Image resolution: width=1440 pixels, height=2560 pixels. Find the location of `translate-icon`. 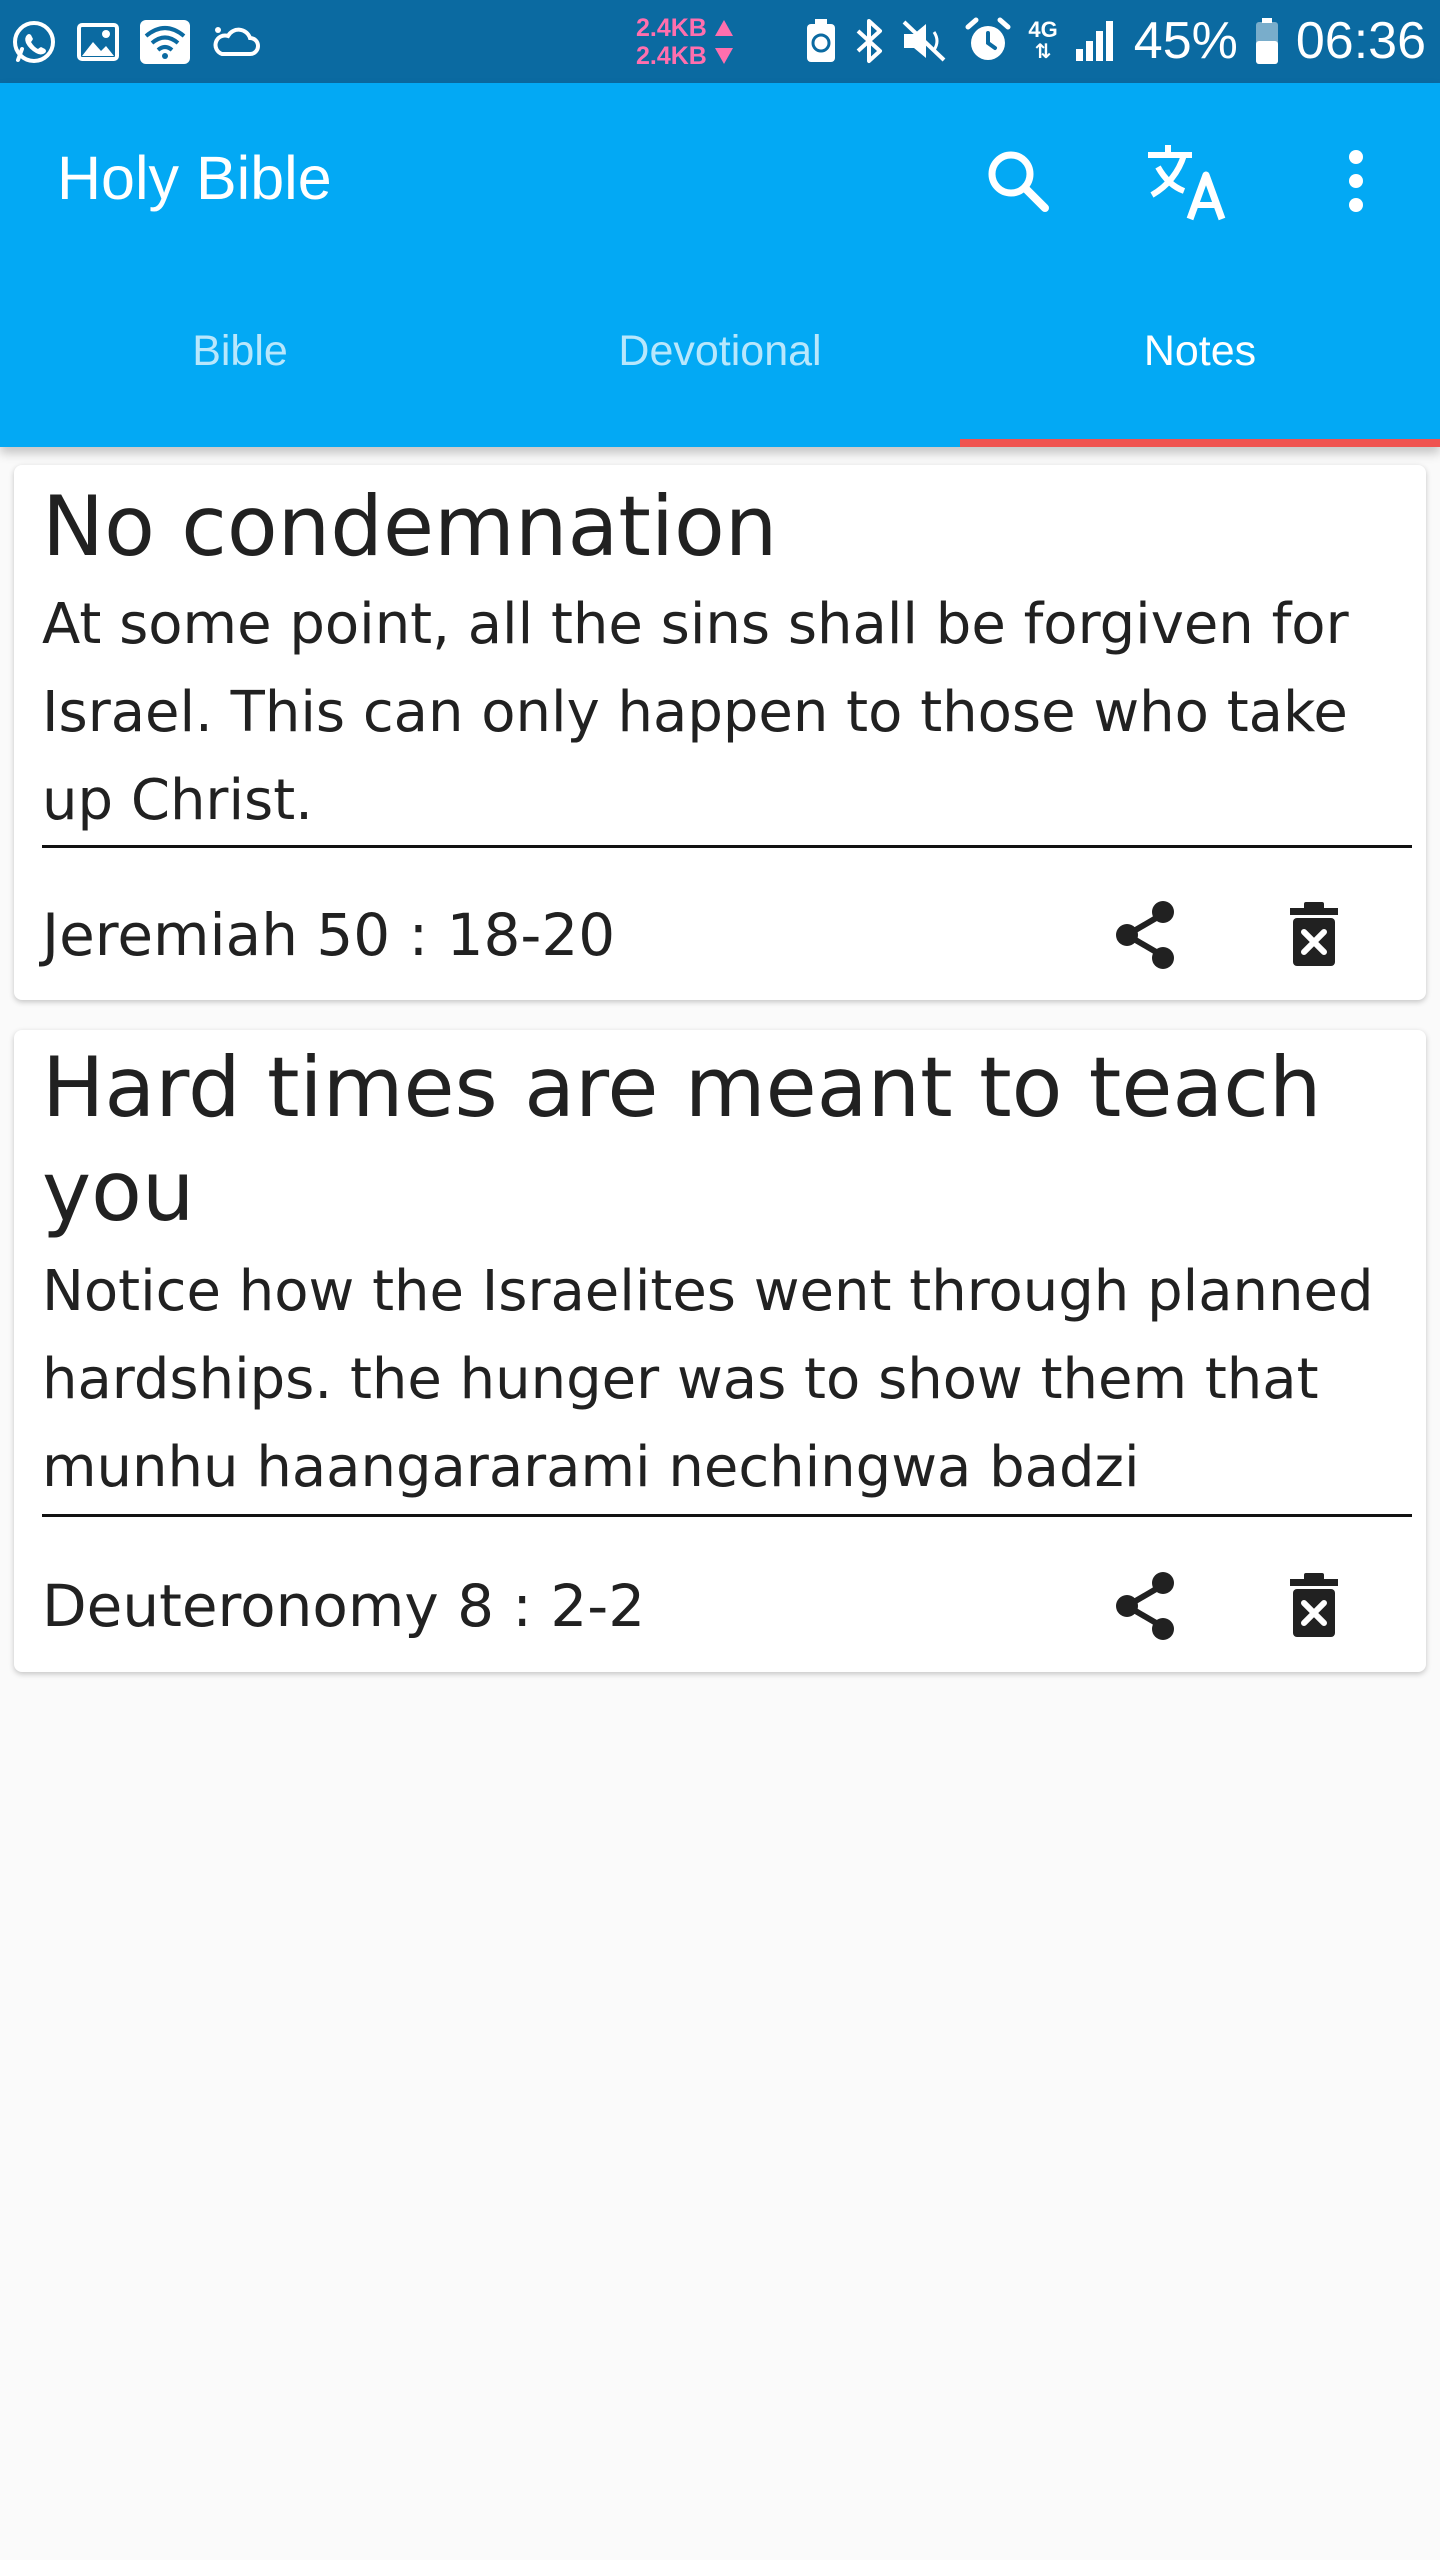

translate-icon is located at coordinates (1188, 183).